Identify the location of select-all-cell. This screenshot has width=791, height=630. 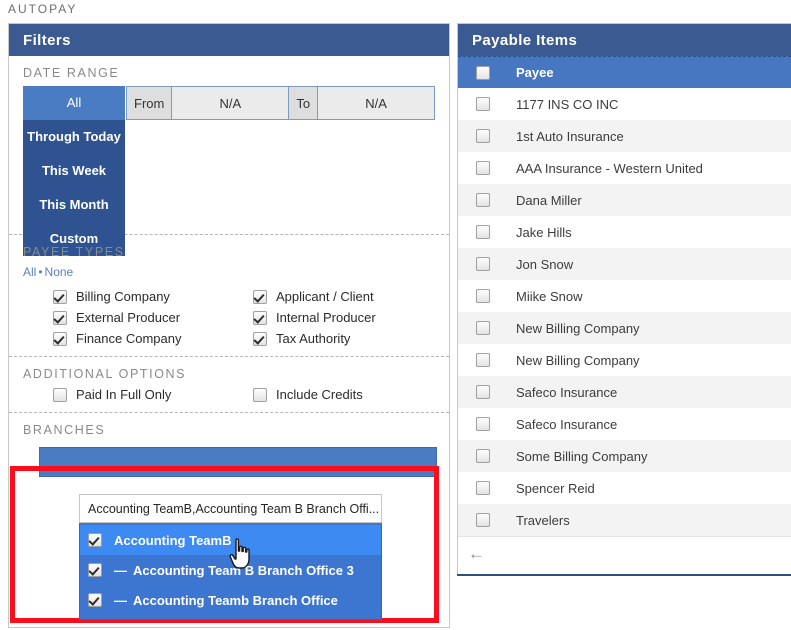
(487, 72).